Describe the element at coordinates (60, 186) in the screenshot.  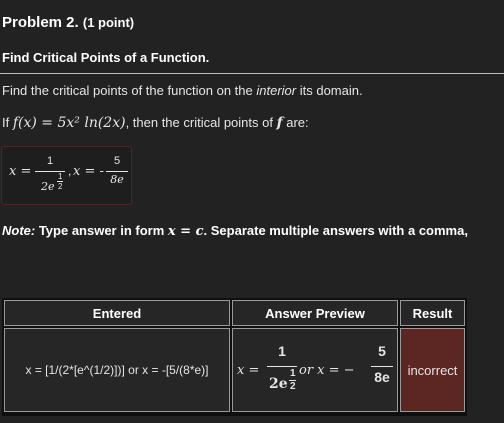
I see `answer-exp-den: 2` at that location.